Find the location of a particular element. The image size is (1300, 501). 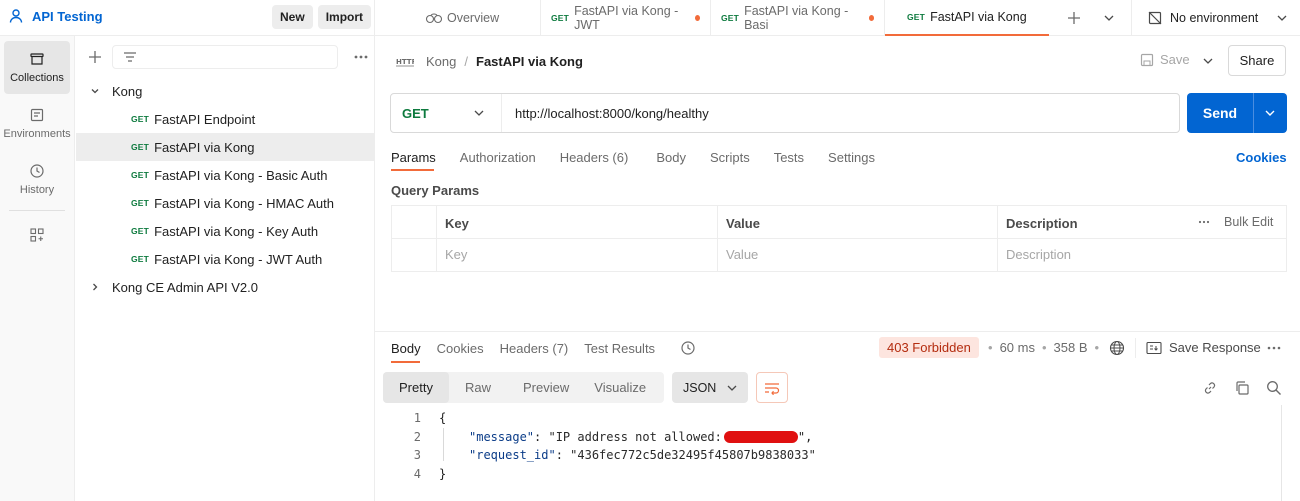

format-select: JSON is located at coordinates (710, 387).